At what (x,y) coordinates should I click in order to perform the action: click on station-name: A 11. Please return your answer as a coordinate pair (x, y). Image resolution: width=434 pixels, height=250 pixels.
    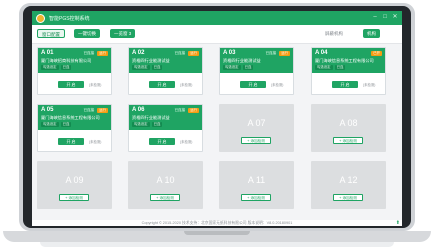
    Looking at the image, I should click on (256, 180).